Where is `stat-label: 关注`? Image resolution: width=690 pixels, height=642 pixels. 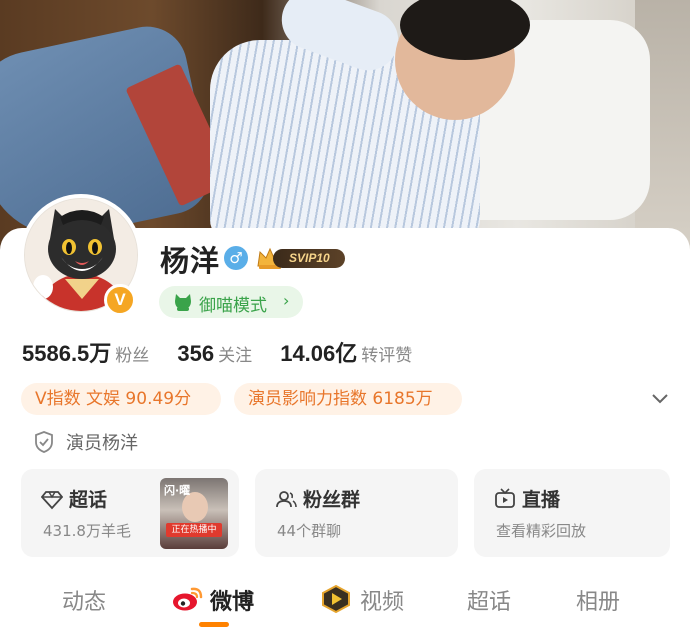 stat-label: 关注 is located at coordinates (235, 356).